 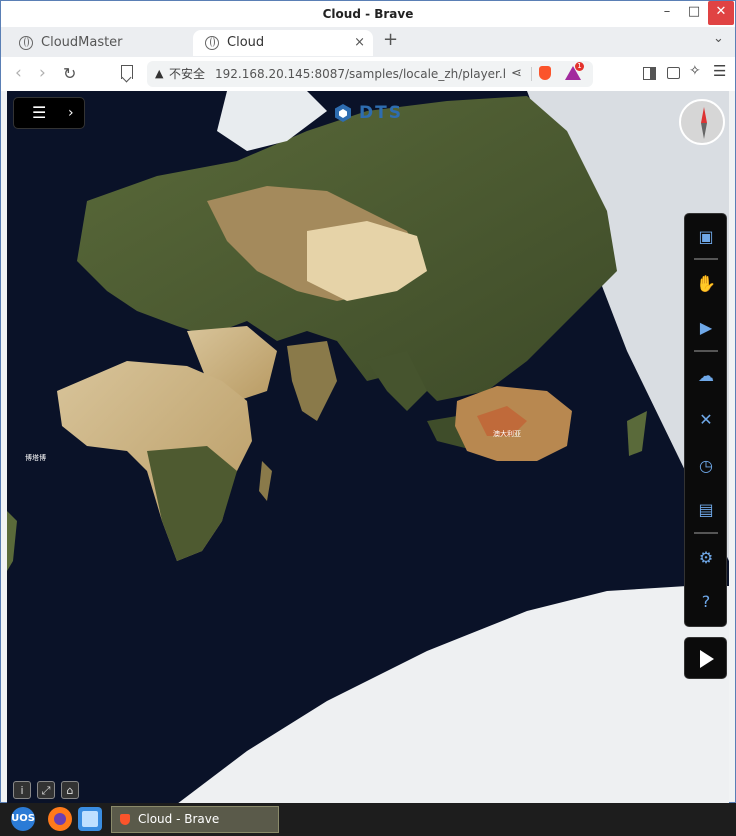 What do you see at coordinates (667, 13) in the screenshot?
I see `minimize-button: –` at bounding box center [667, 13].